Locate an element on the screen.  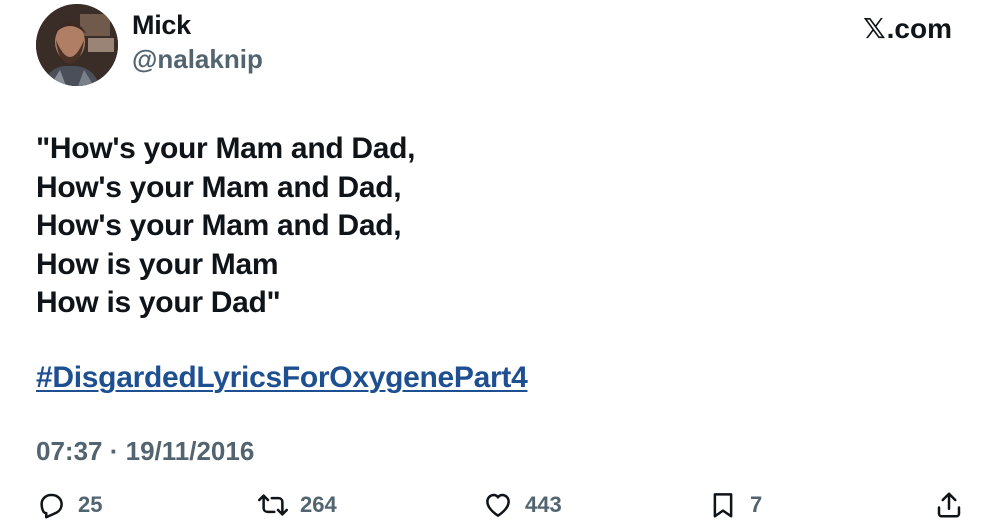
tweet-text-line: How is your Mam is located at coordinates (157, 264).